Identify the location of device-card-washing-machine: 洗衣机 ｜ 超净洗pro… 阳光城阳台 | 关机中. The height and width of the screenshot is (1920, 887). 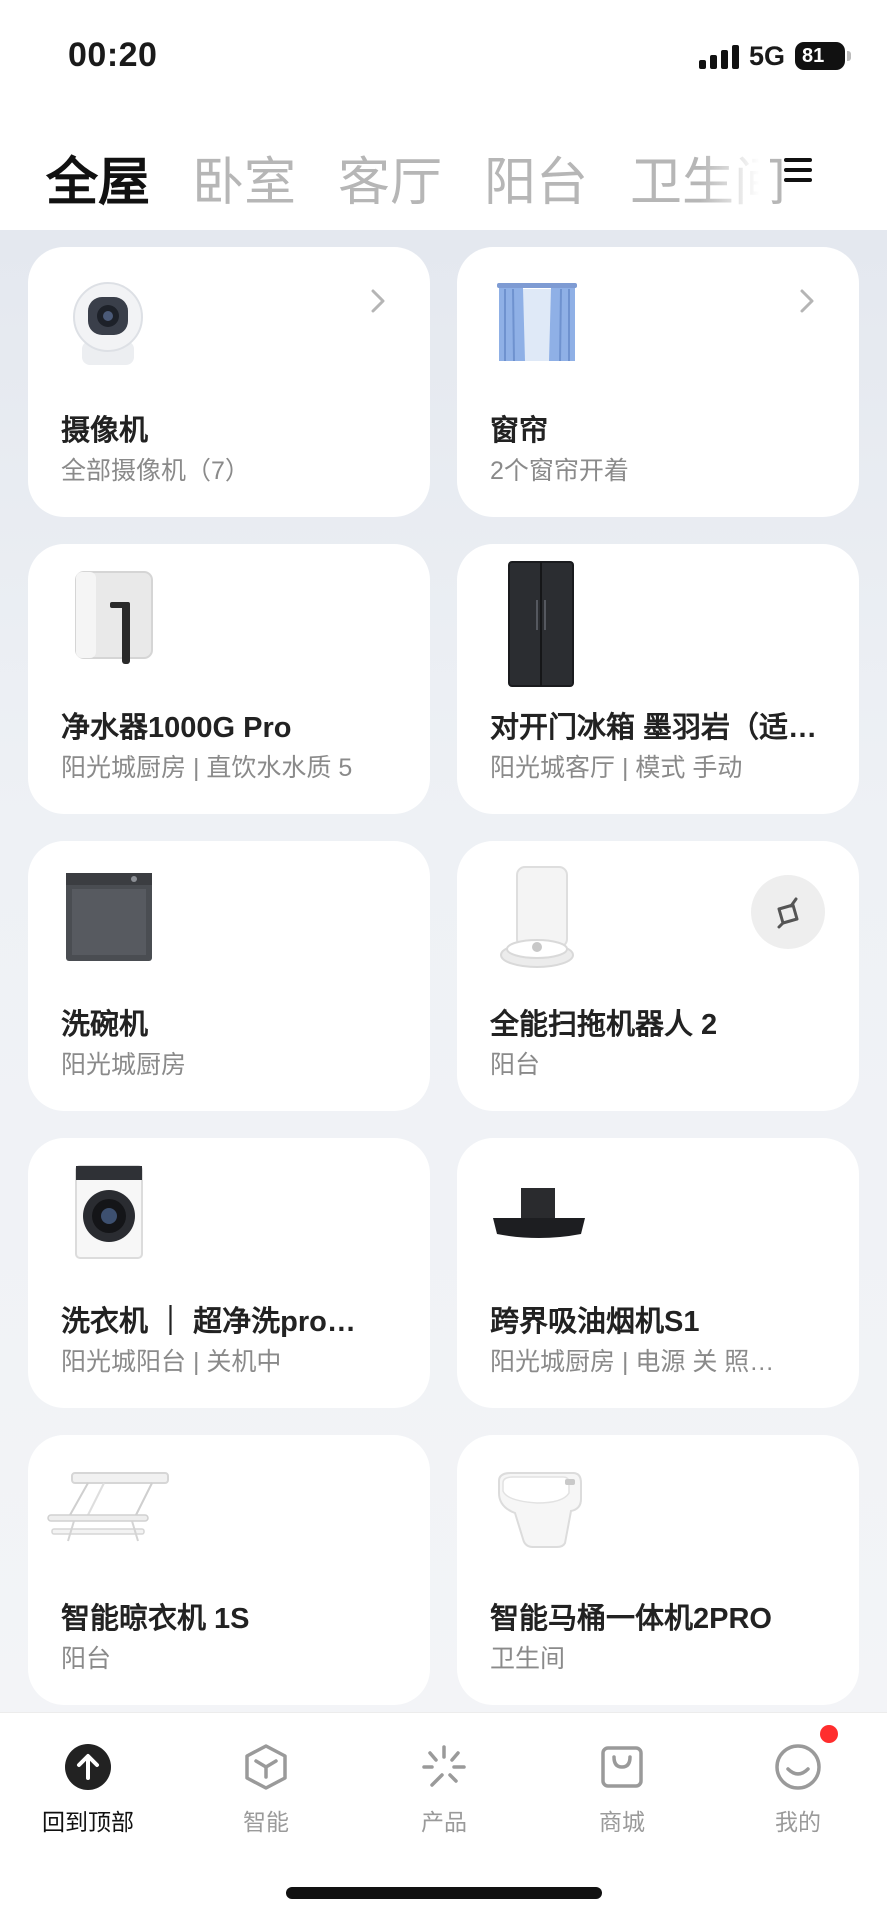
(229, 1273).